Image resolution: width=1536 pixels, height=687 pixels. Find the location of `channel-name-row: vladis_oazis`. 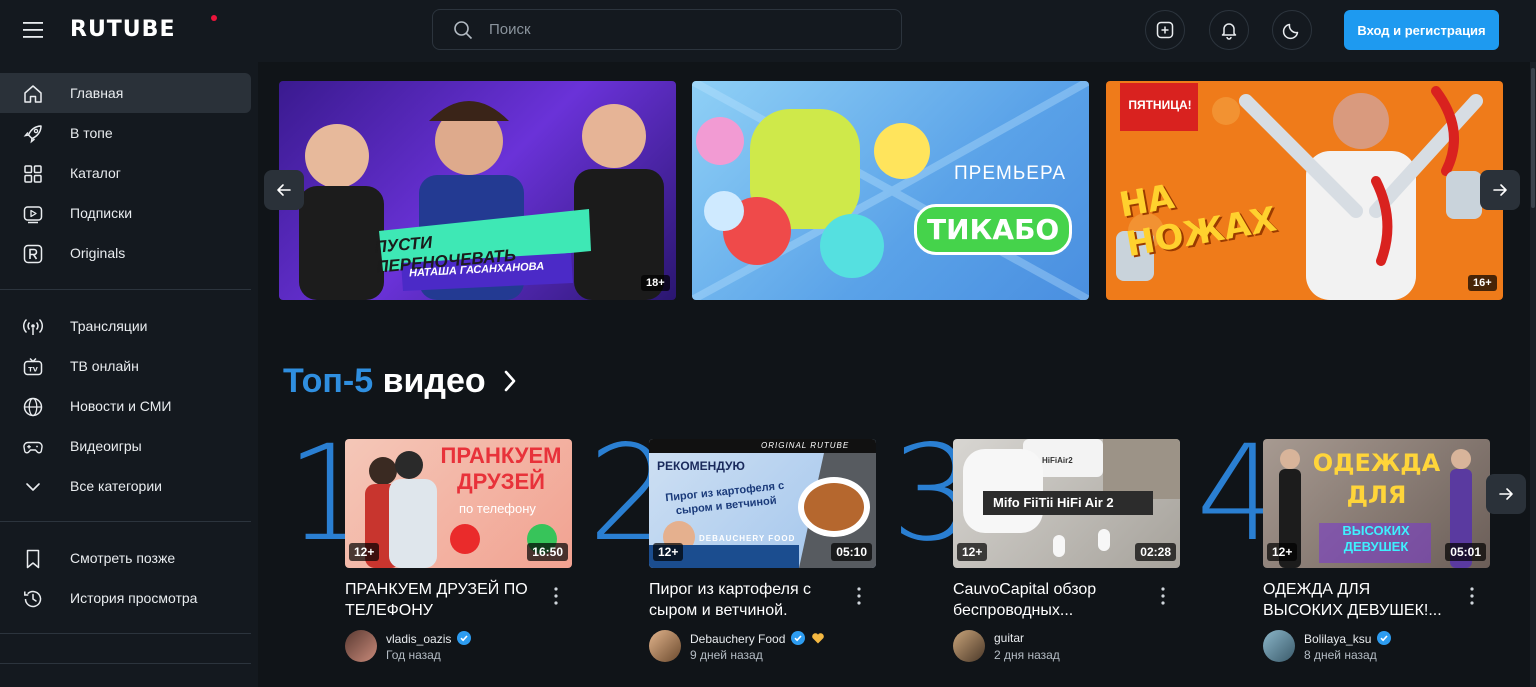

channel-name-row: vladis_oazis is located at coordinates (429, 638).